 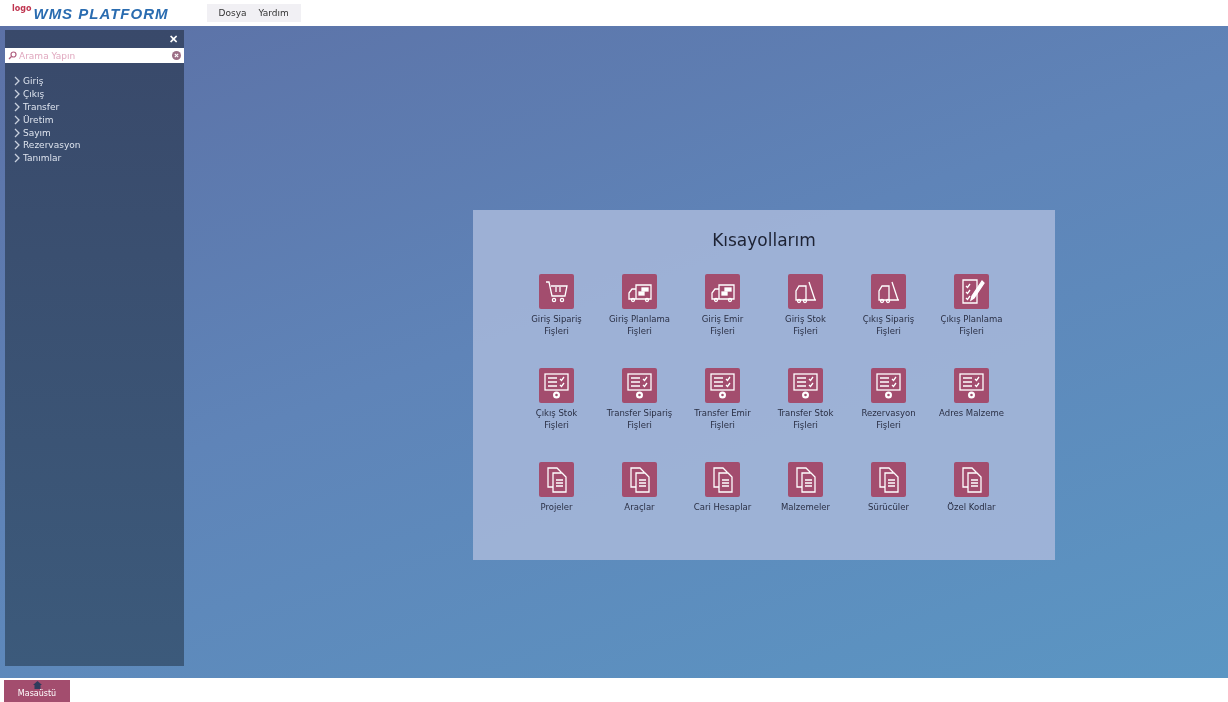 I want to click on menu-item: Dosya, so click(x=232, y=13).